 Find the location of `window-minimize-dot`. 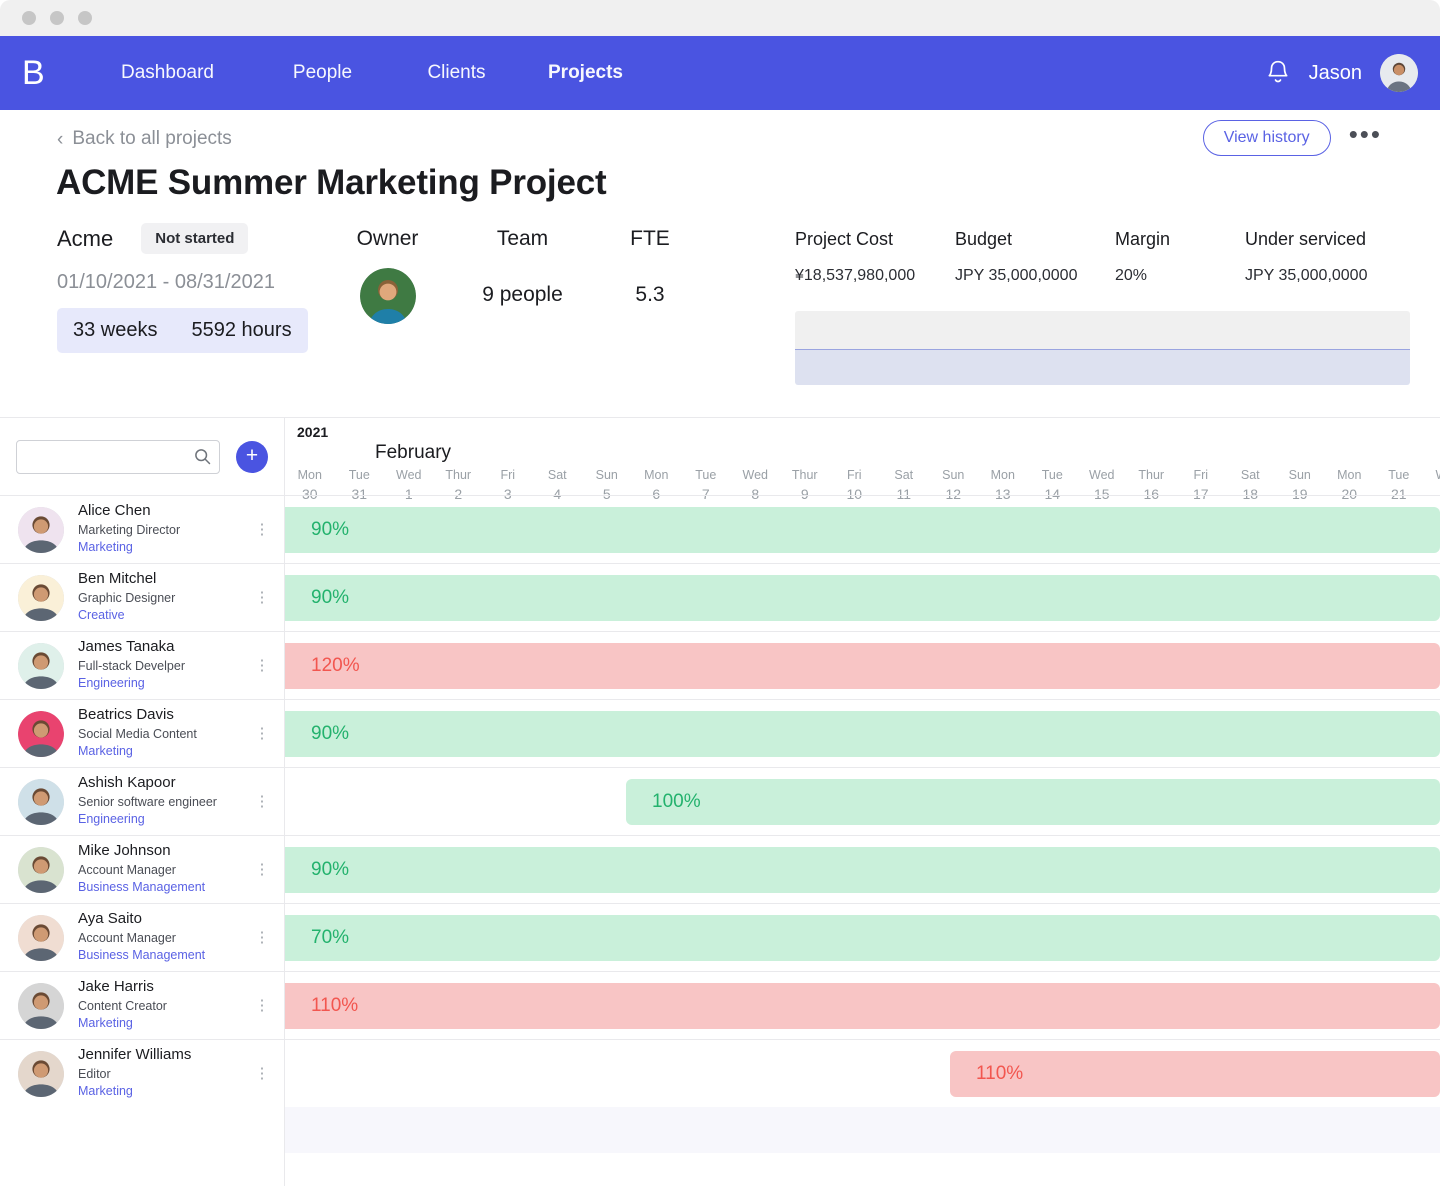

window-minimize-dot is located at coordinates (57, 18).